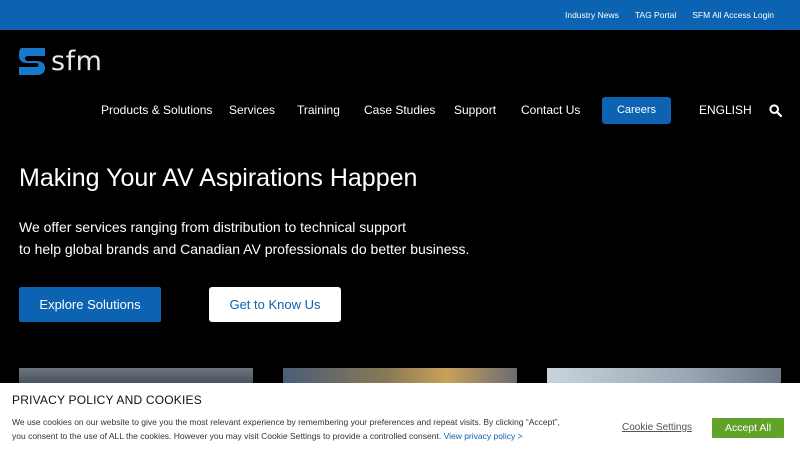 Image resolution: width=800 pixels, height=450 pixels. What do you see at coordinates (218, 178) in the screenshot?
I see `hero-title: Making Your AV Aspirations Happen` at bounding box center [218, 178].